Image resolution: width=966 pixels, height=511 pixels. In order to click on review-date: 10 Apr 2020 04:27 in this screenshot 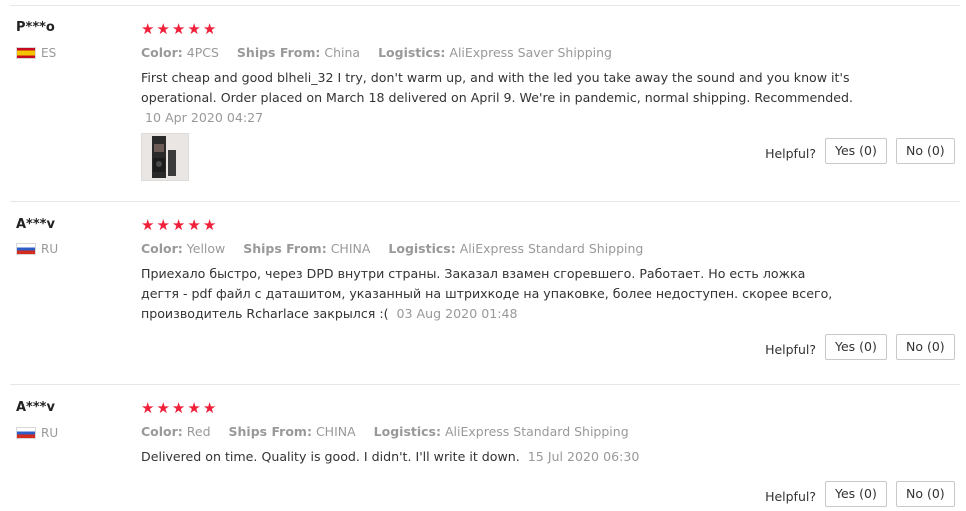, I will do `click(204, 117)`.